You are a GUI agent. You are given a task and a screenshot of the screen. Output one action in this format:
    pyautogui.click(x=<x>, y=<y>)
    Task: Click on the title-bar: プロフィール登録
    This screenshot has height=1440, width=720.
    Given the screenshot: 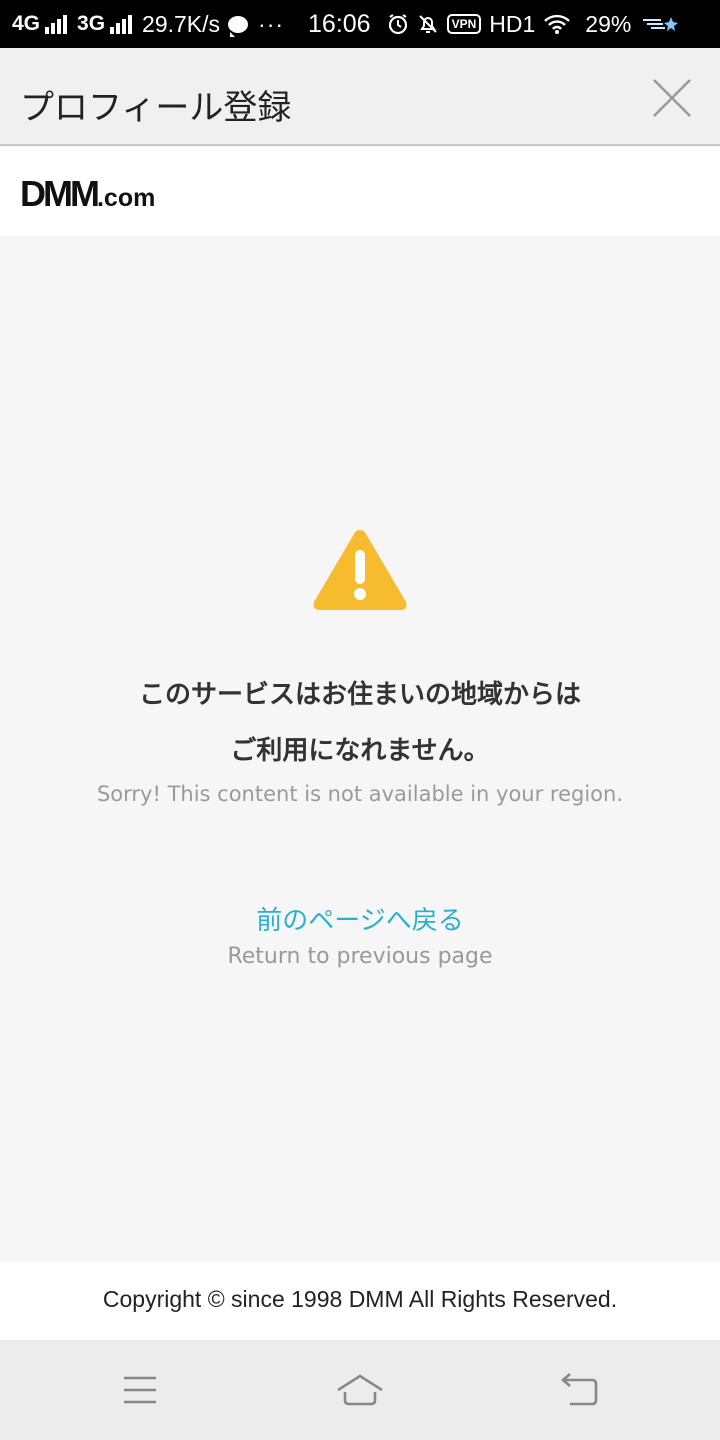 What is the action you would take?
    pyautogui.click(x=360, y=97)
    